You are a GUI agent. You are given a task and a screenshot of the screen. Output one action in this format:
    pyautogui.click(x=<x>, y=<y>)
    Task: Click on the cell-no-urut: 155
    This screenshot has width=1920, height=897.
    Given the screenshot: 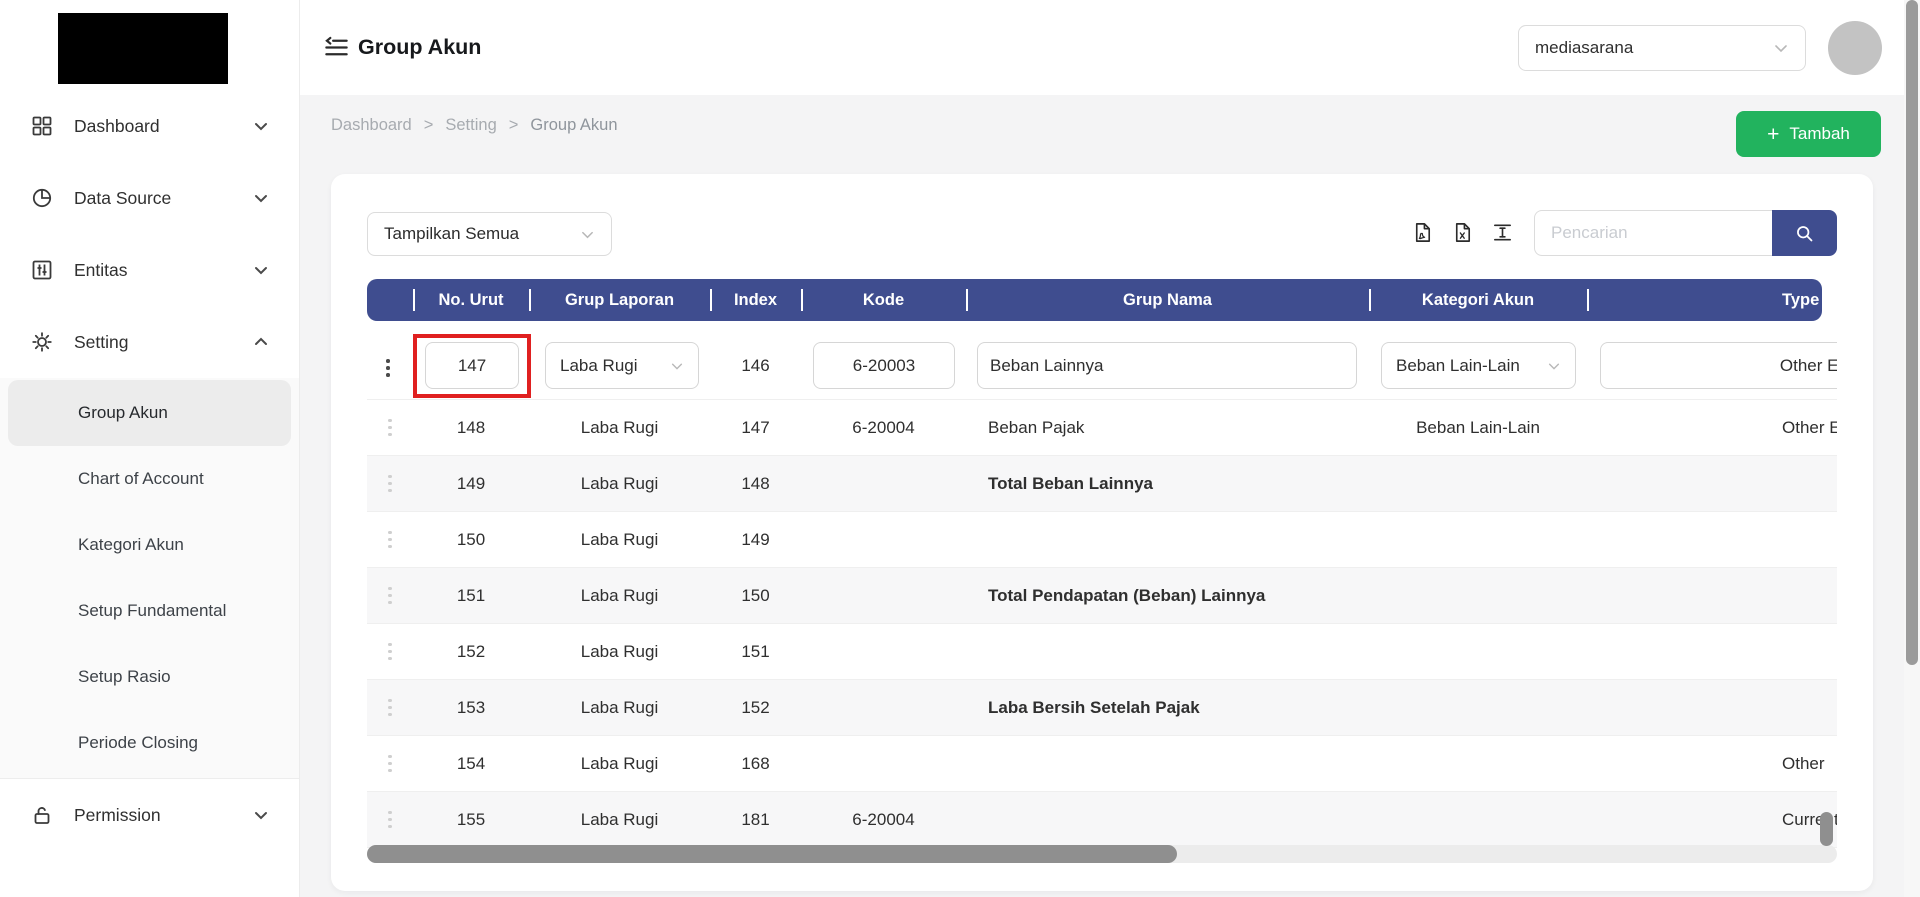 What is the action you would take?
    pyautogui.click(x=471, y=819)
    